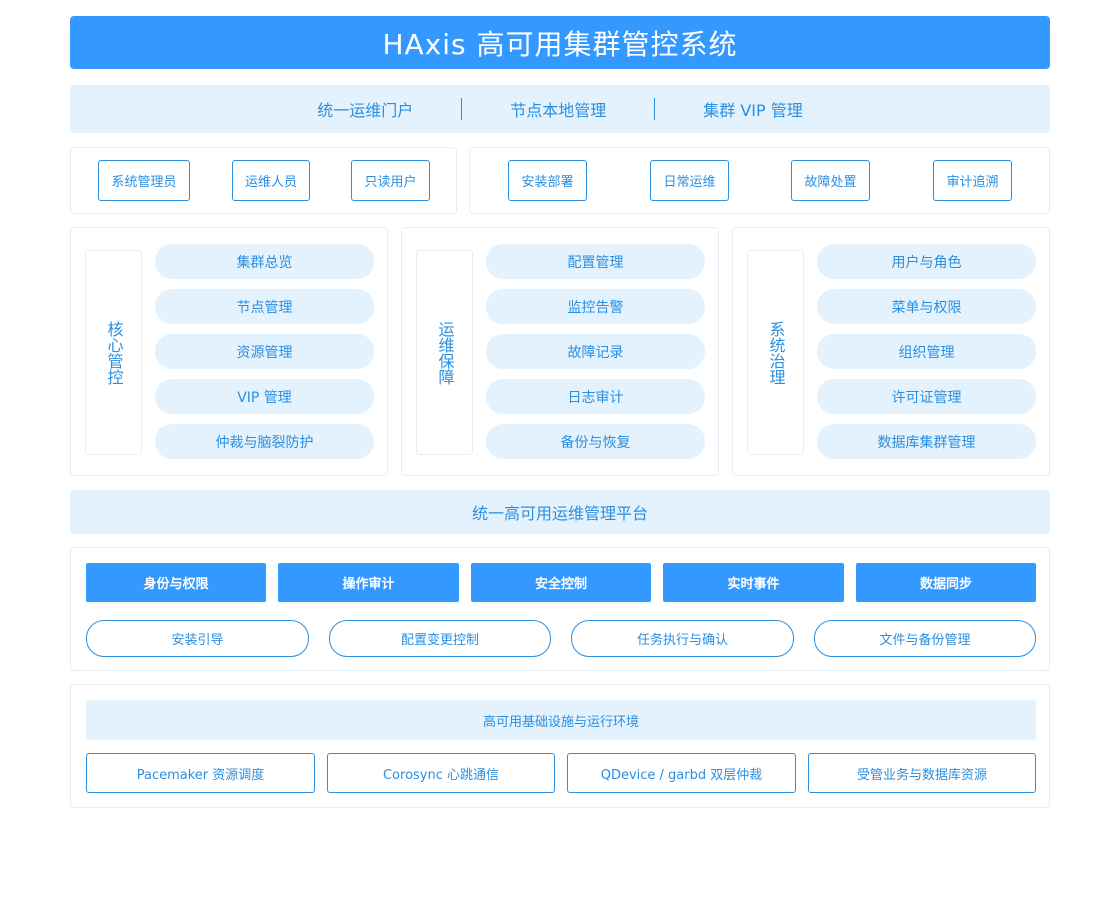  I want to click on infra-managed-resources: 受管业务与数据库资源, so click(922, 773).